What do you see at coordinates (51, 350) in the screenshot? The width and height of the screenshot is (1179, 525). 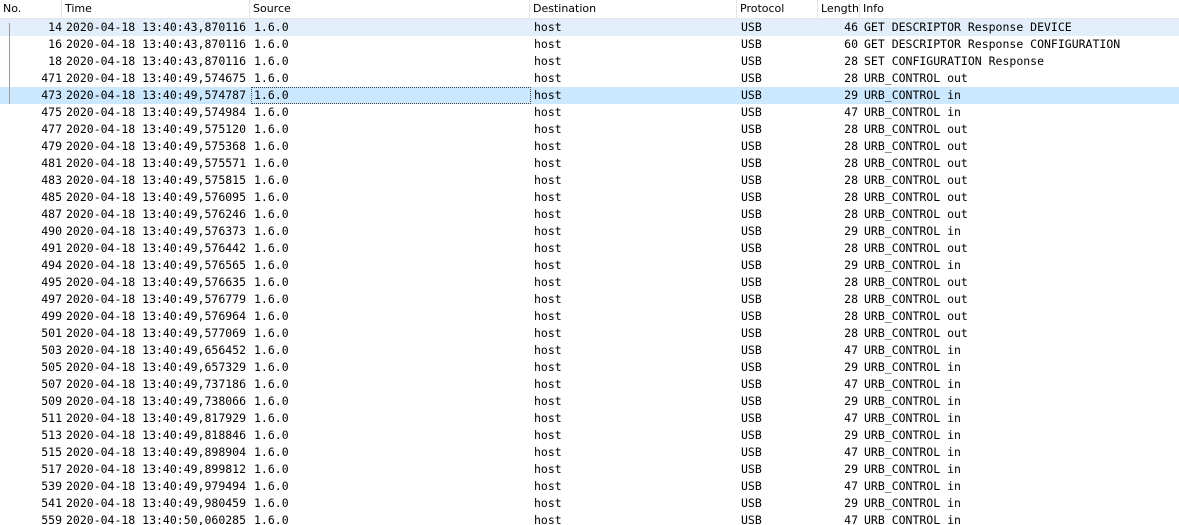 I see `packet-number: 503` at bounding box center [51, 350].